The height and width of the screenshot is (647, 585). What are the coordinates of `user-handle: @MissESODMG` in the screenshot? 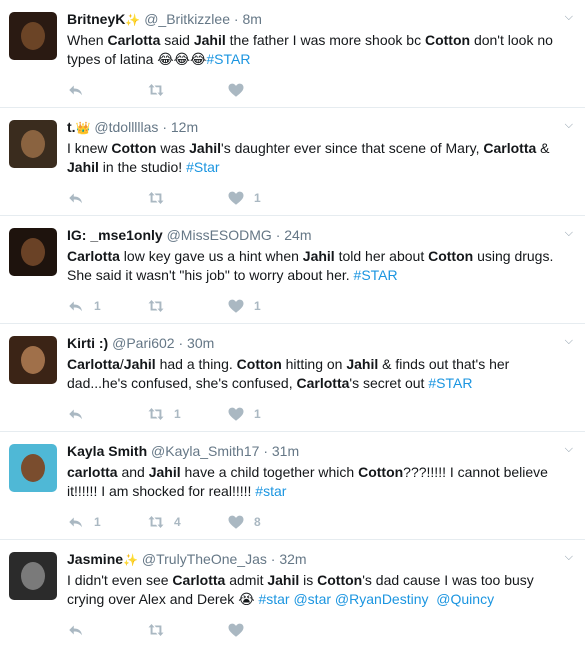 It's located at (219, 235).